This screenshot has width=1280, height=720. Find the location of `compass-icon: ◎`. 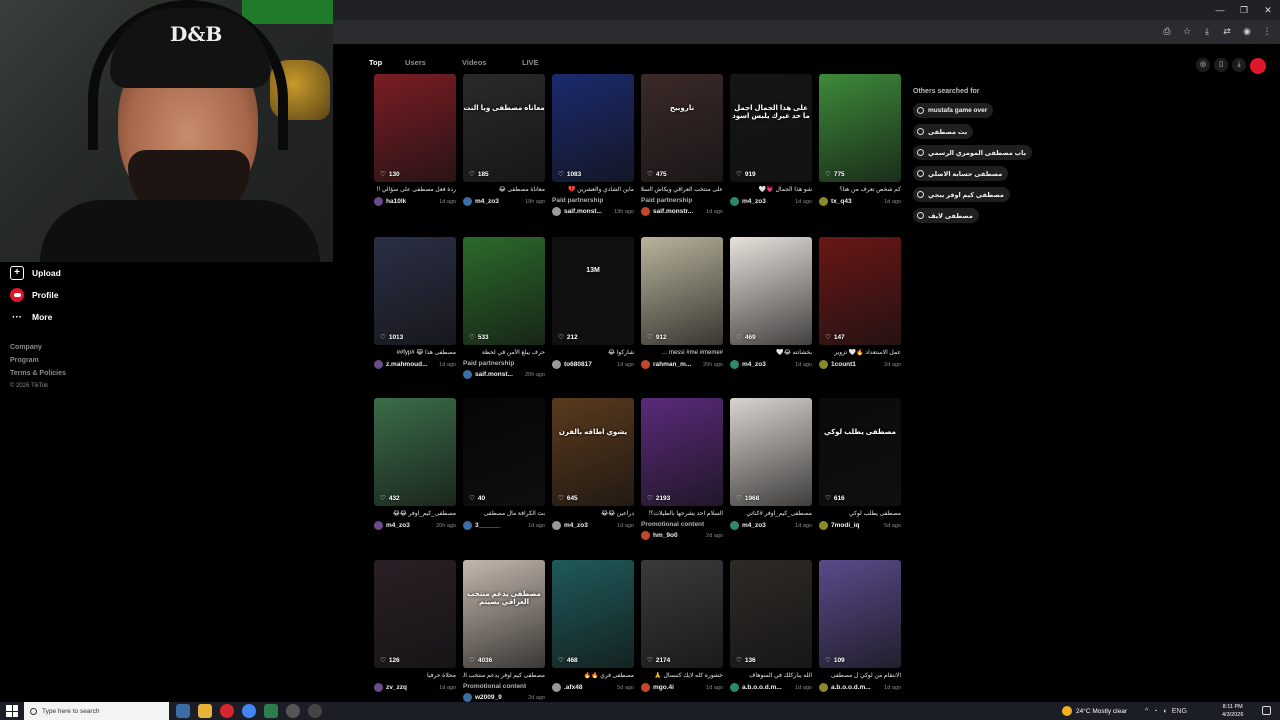

compass-icon: ◎ is located at coordinates (1203, 65).